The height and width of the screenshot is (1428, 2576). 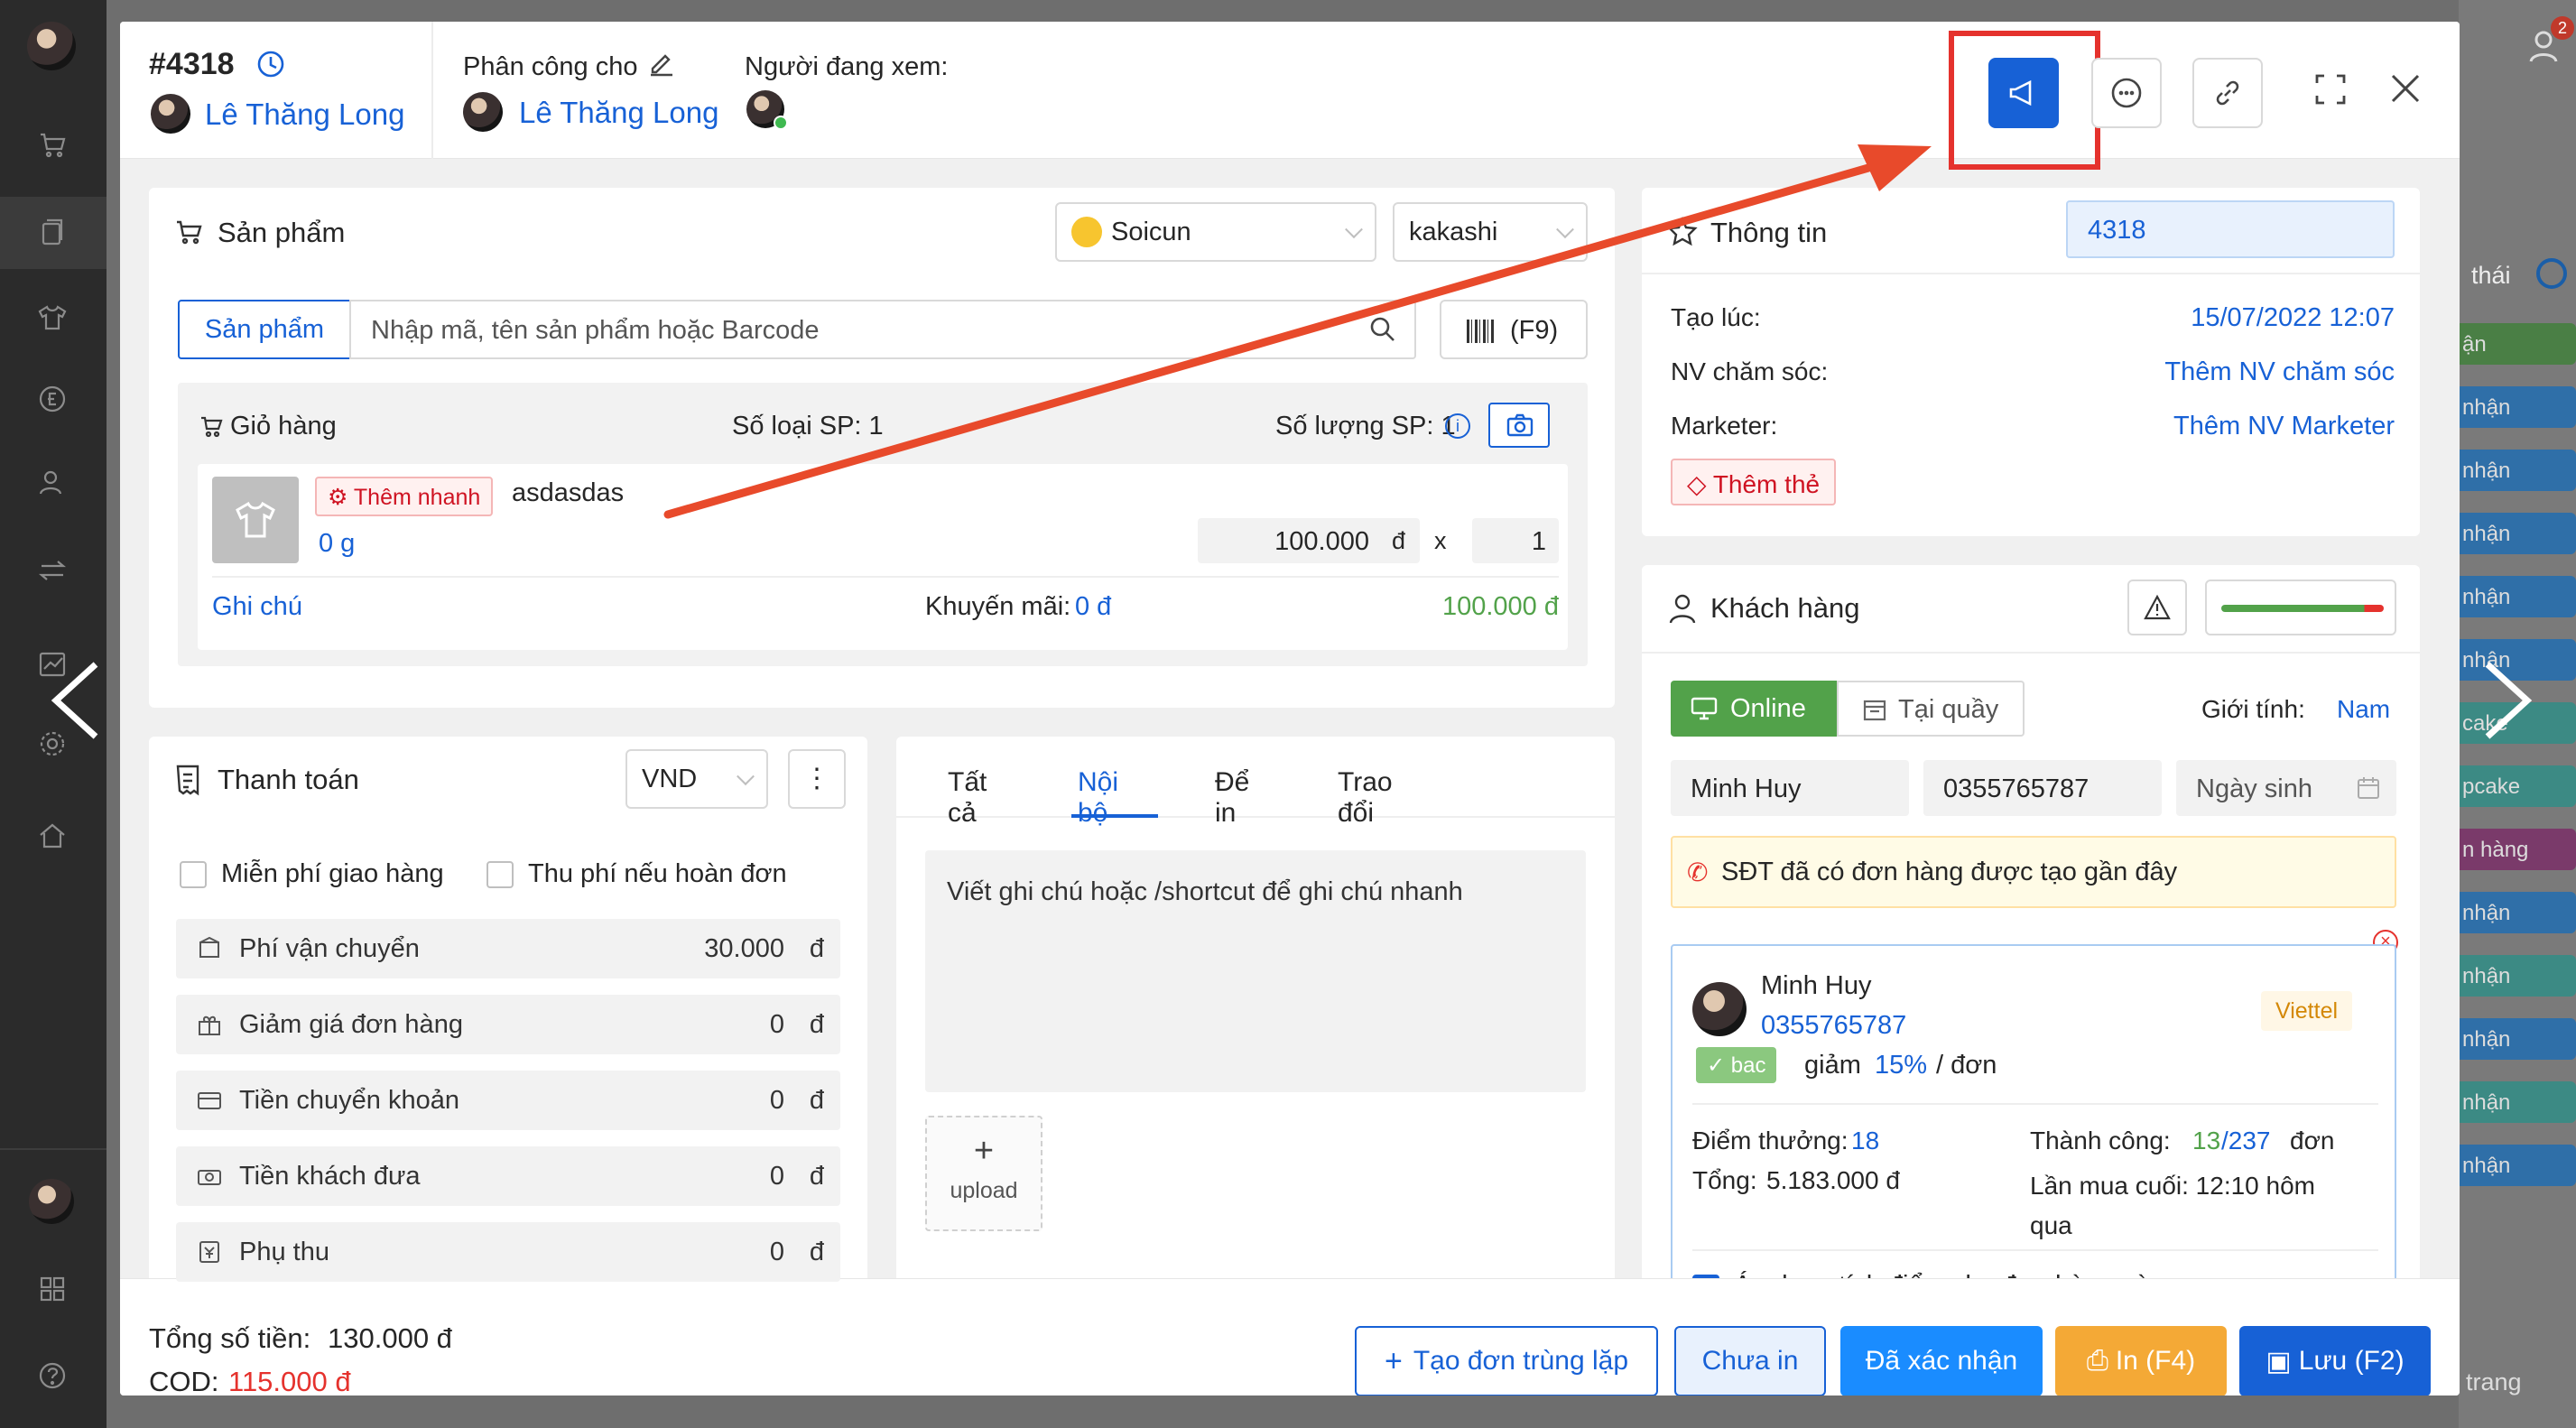 I want to click on annotation-arrow, so click(x=1297, y=331).